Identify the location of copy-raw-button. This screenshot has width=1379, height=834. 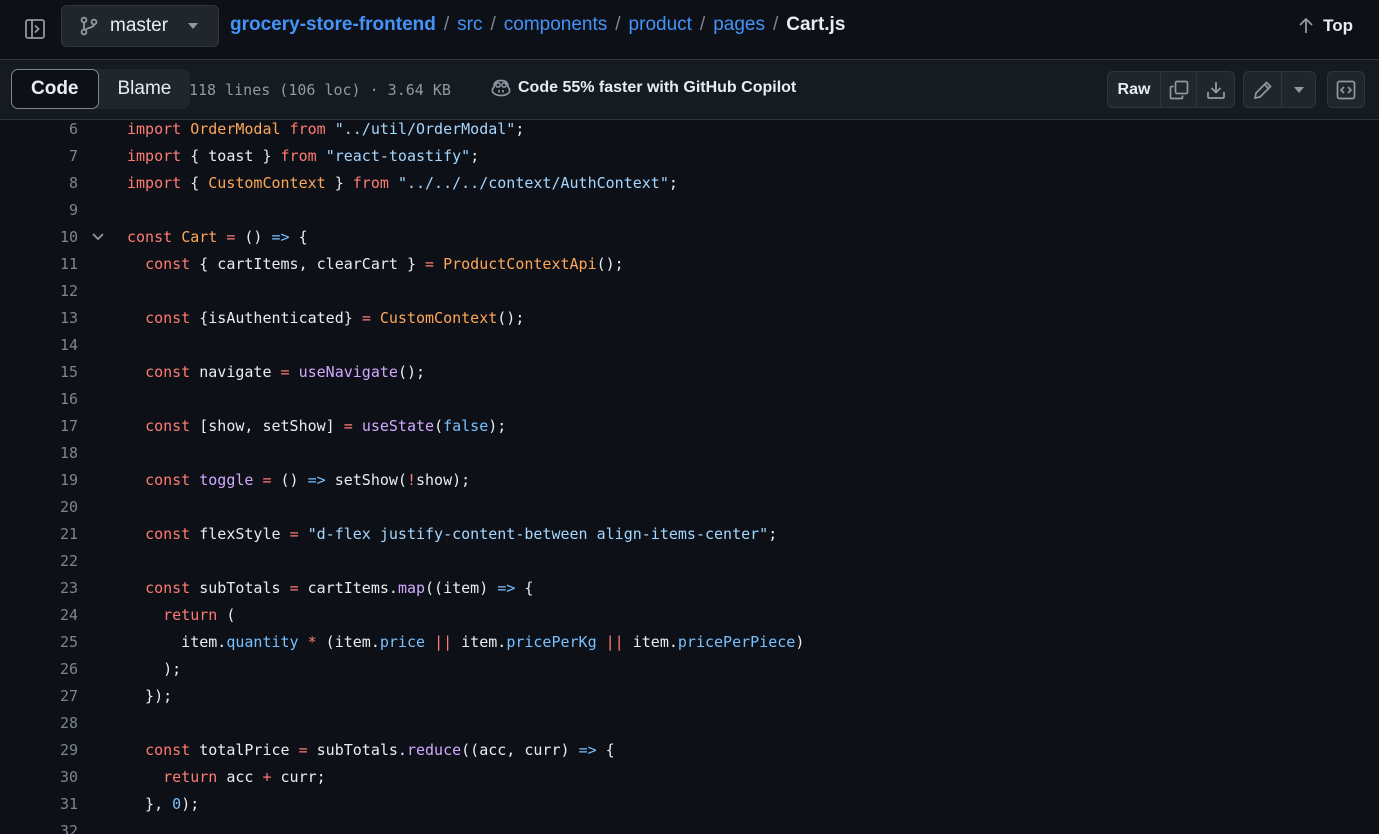
(1179, 89).